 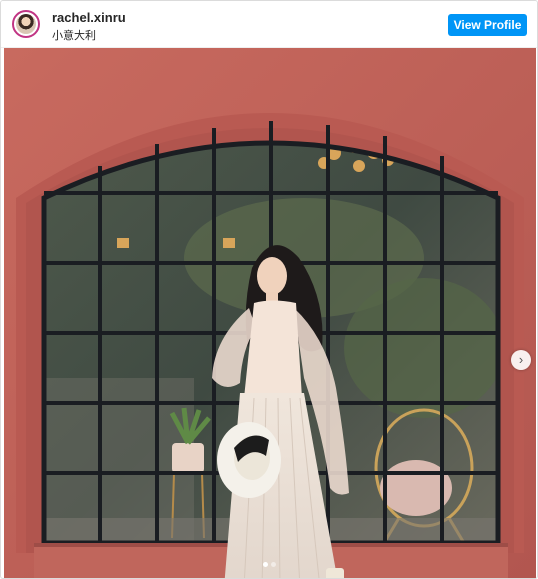 I want to click on view-profile-button: View Profile, so click(x=487, y=25).